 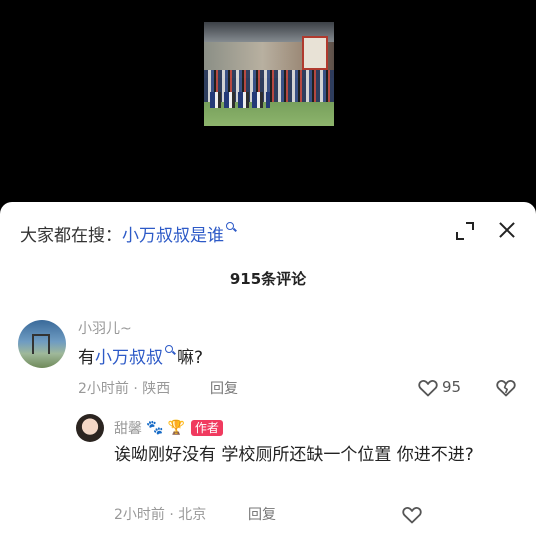 I want to click on author-badge: 作者, so click(x=206, y=428).